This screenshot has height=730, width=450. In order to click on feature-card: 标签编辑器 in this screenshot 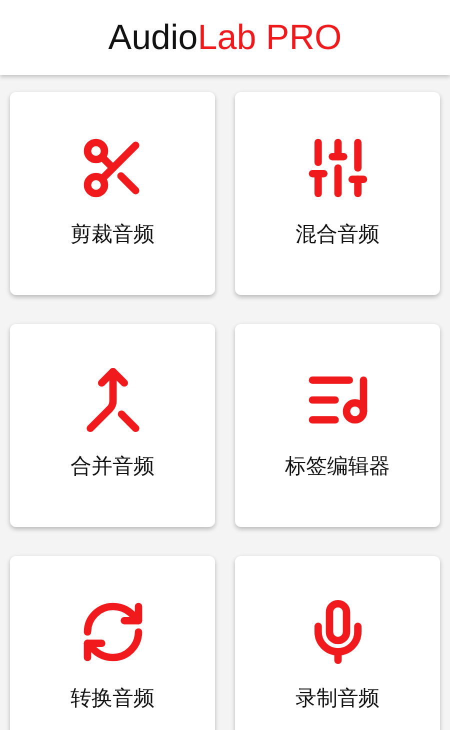, I will do `click(337, 425)`.